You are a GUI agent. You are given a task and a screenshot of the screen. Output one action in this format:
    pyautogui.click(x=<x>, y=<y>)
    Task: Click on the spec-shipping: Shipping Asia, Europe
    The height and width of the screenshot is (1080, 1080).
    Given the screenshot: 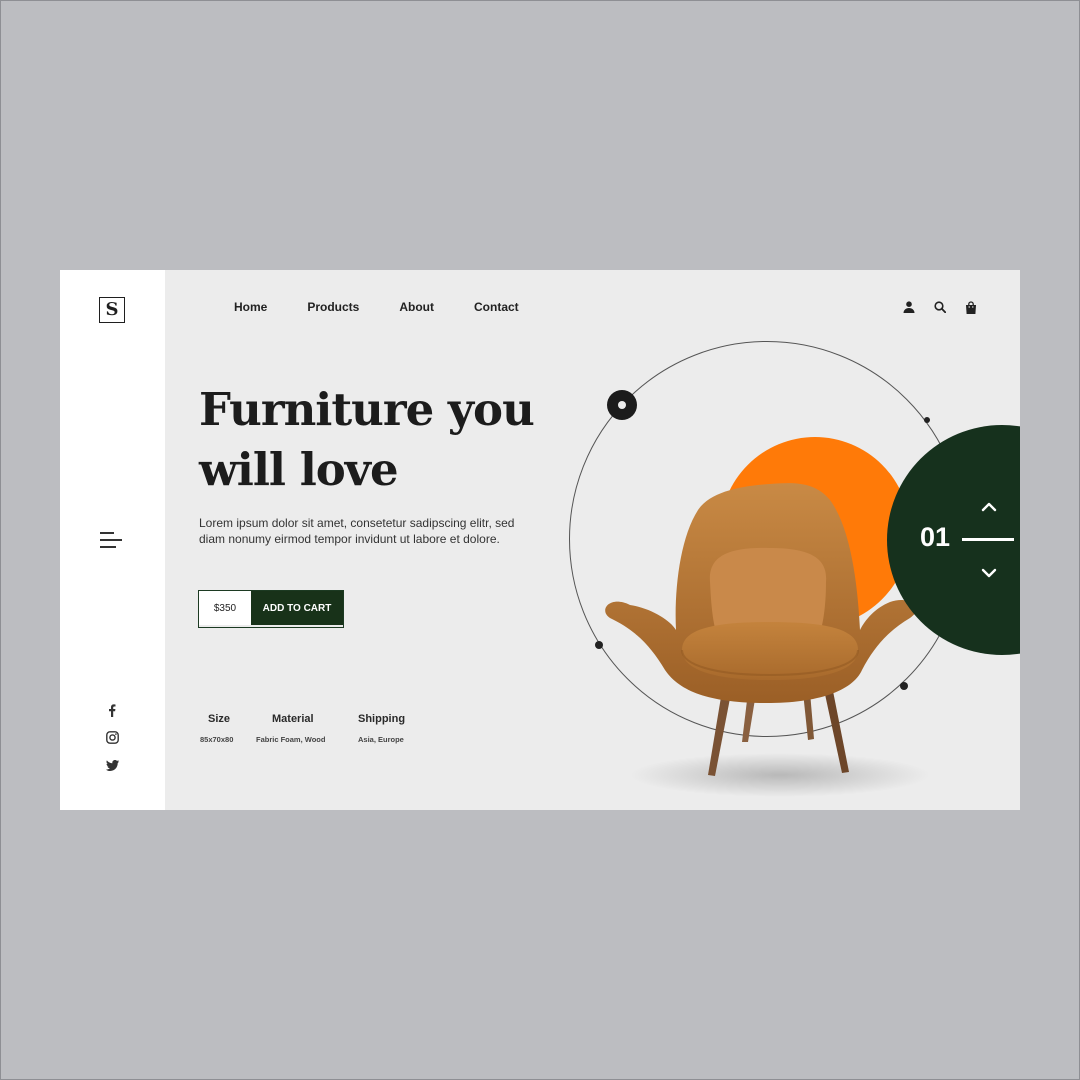 What is the action you would take?
    pyautogui.click(x=381, y=728)
    